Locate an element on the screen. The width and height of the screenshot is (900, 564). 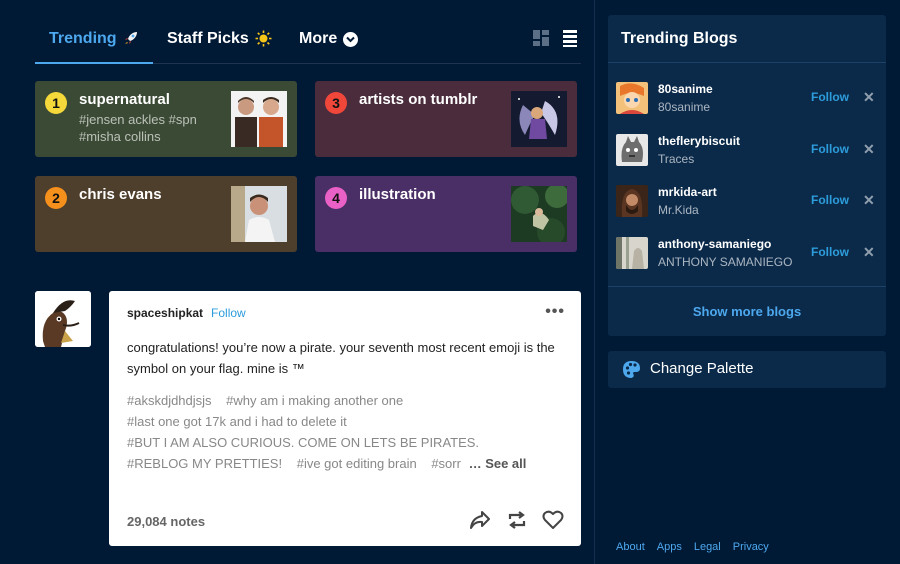
feed-tabs: Trending Staff Picks More is located at coordinates (308, 43).